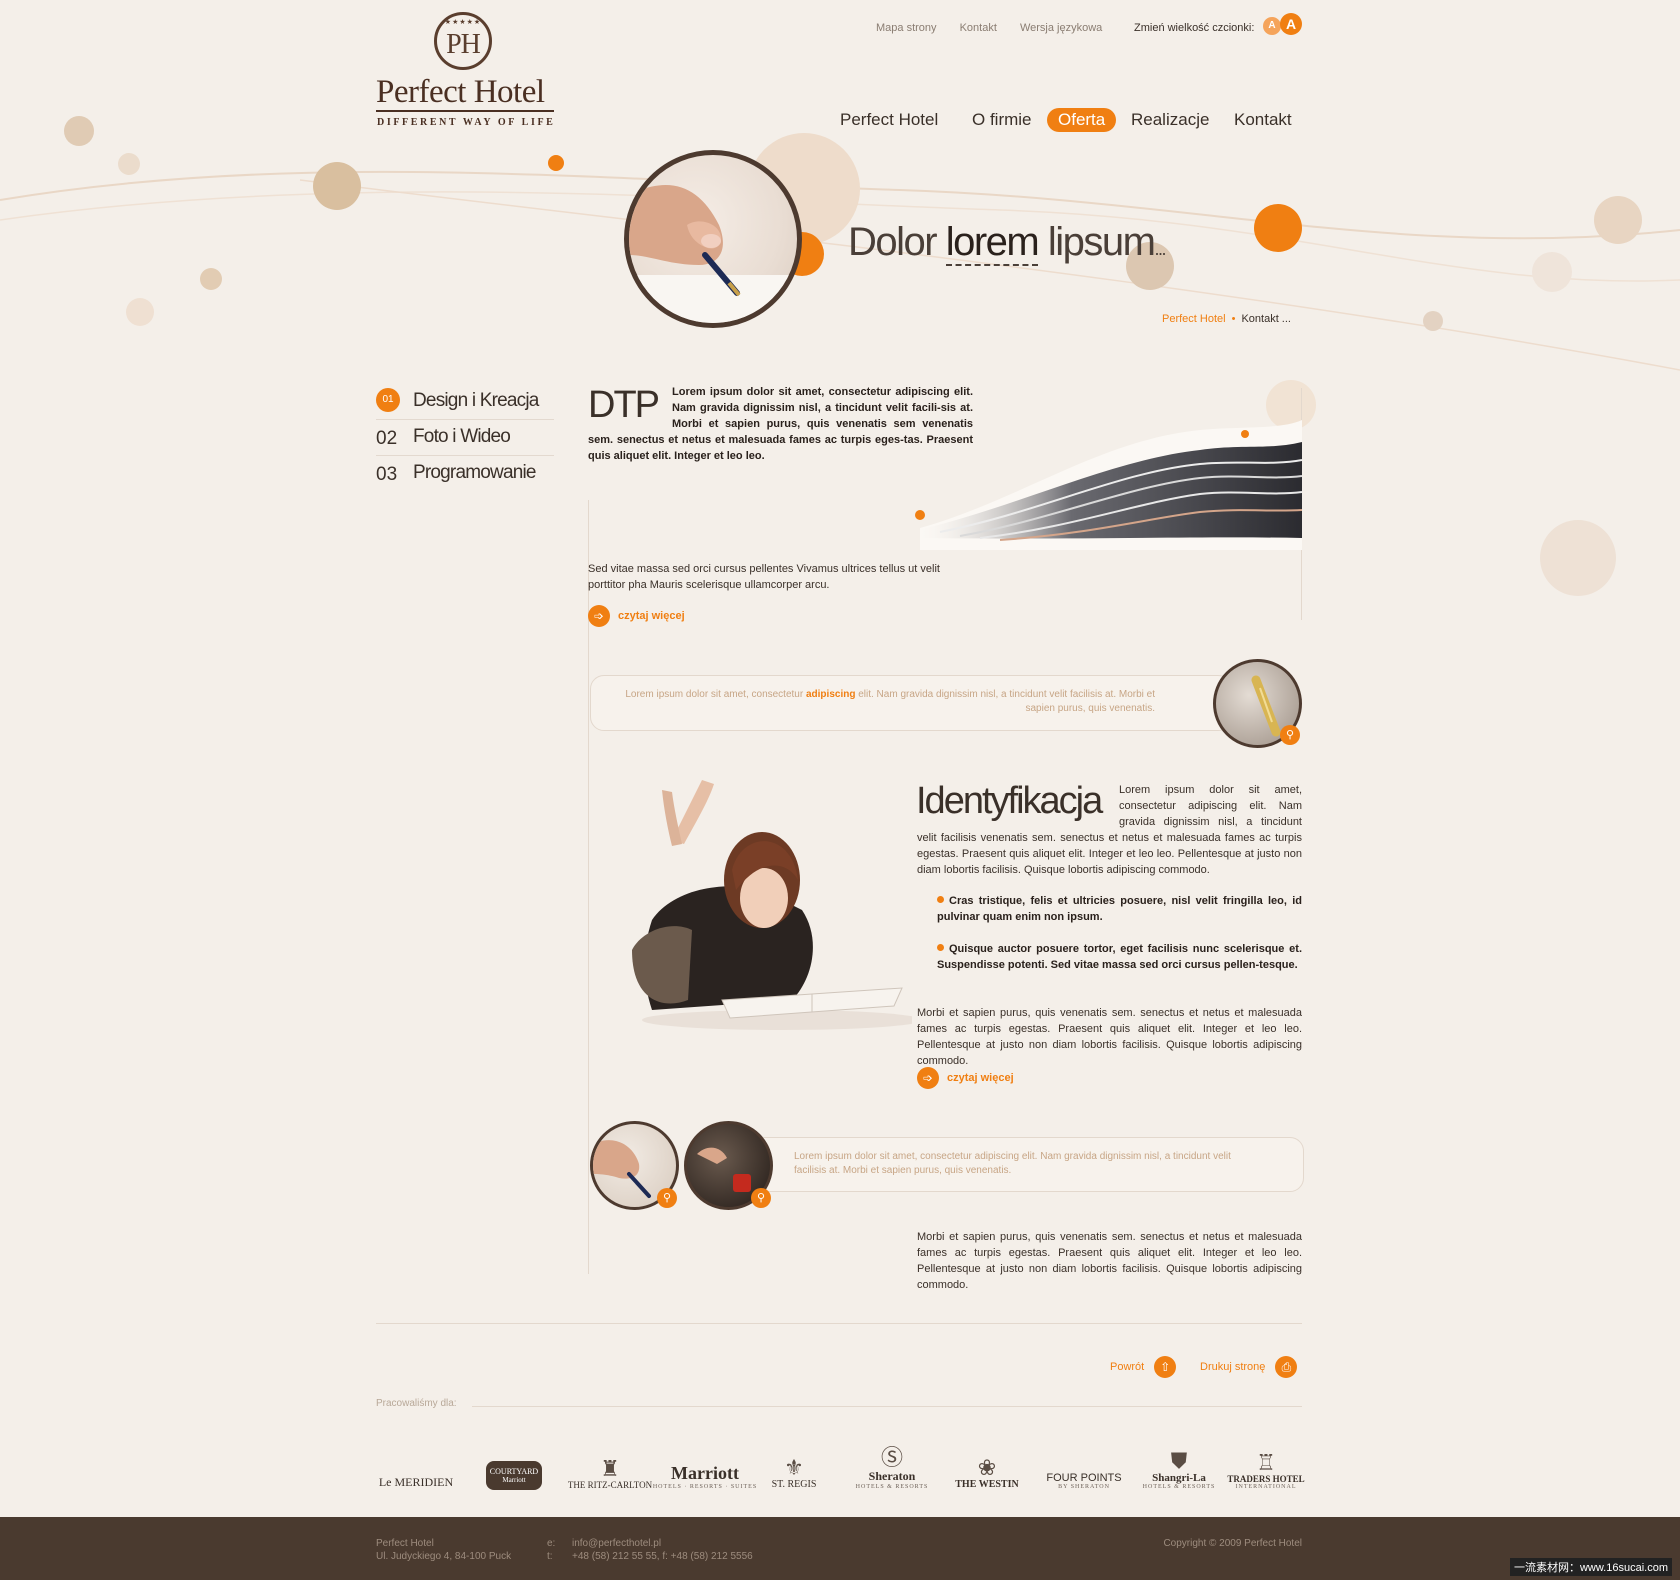  I want to click on printer-icon: ⎙, so click(1286, 1367).